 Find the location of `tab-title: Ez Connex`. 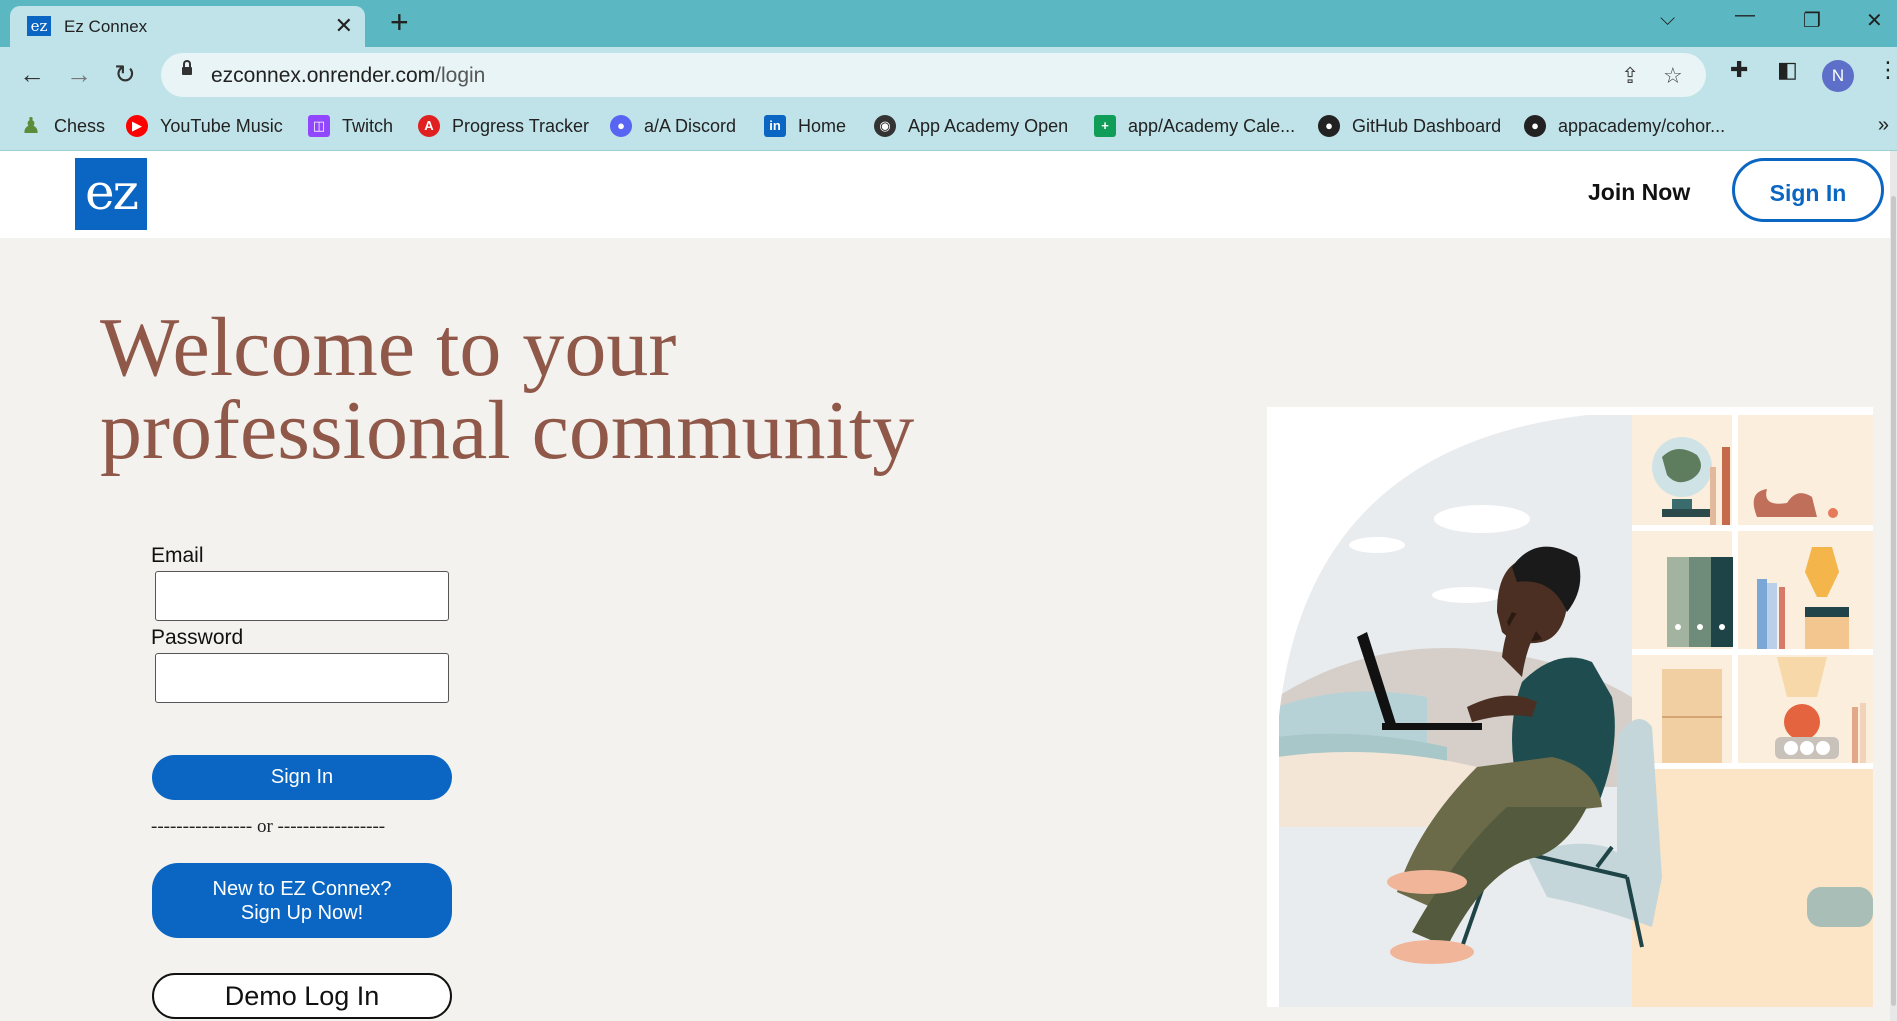

tab-title: Ez Connex is located at coordinates (106, 26).